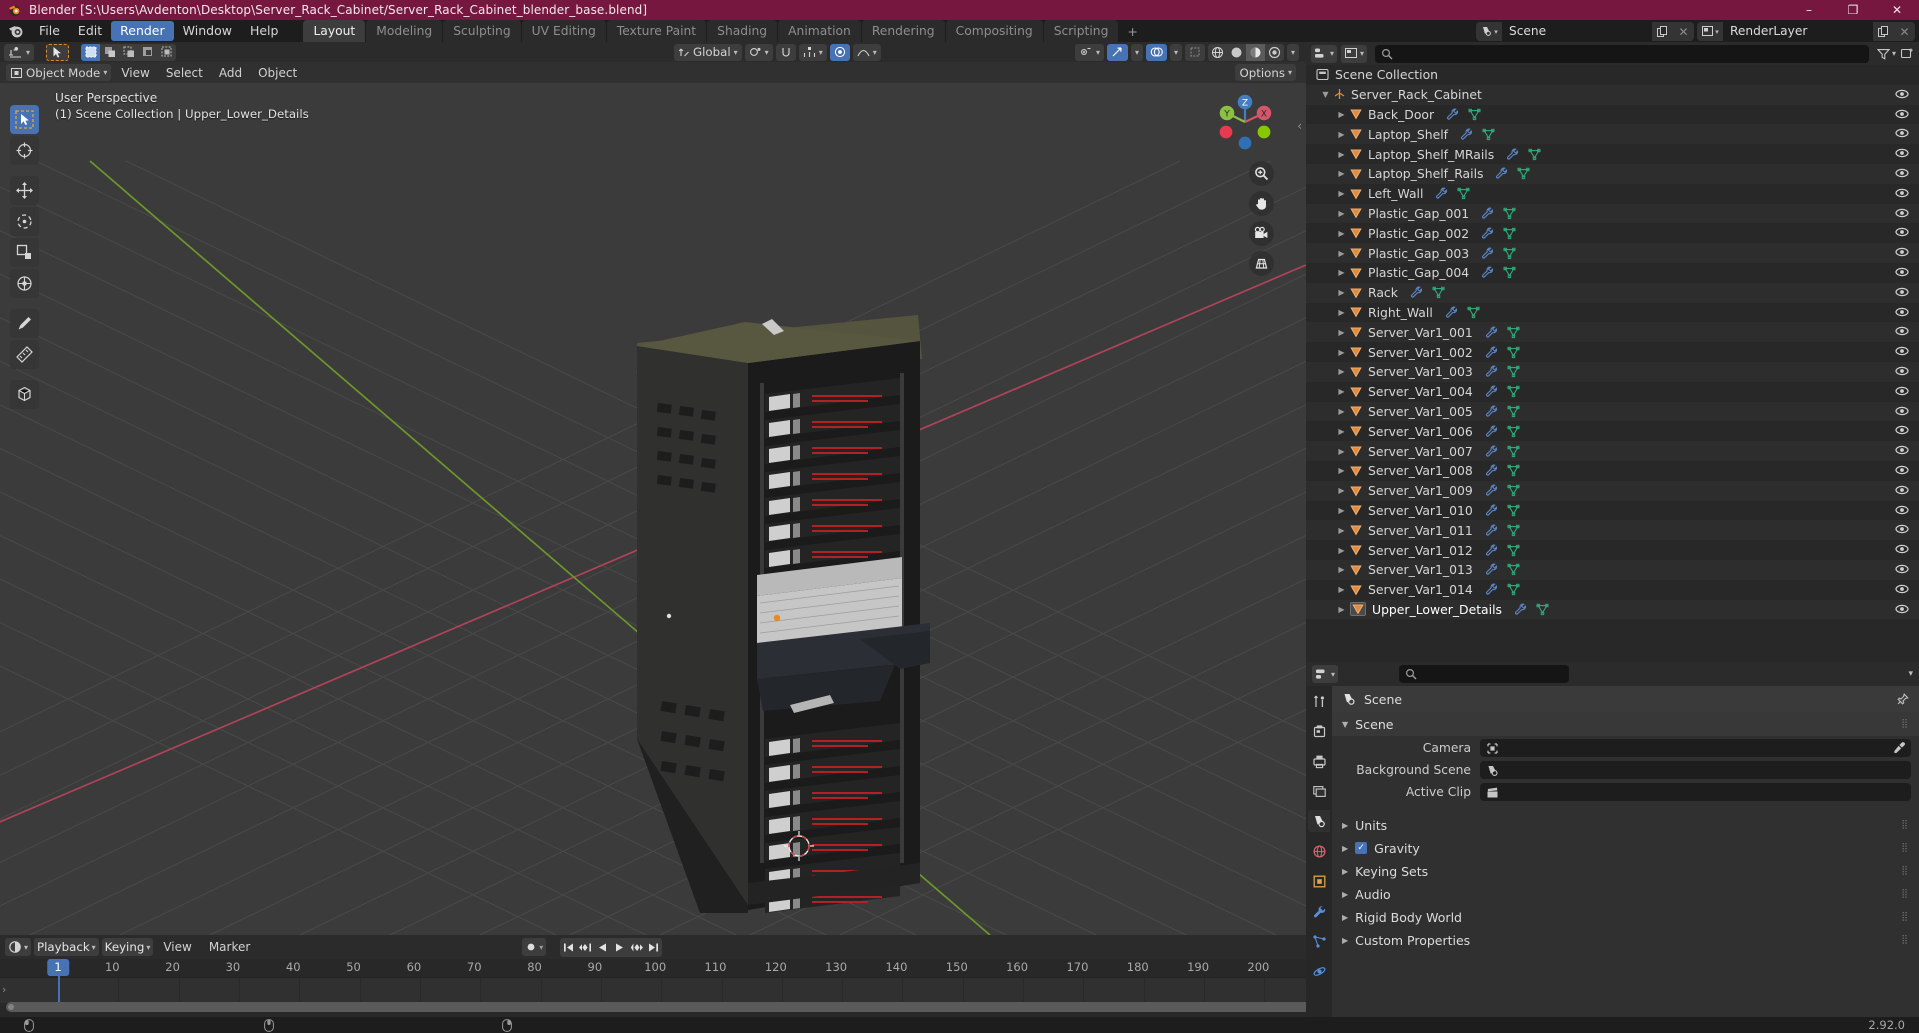  What do you see at coordinates (1612, 392) in the screenshot?
I see `outliner-row-object: ▶ Server_Var1_004` at bounding box center [1612, 392].